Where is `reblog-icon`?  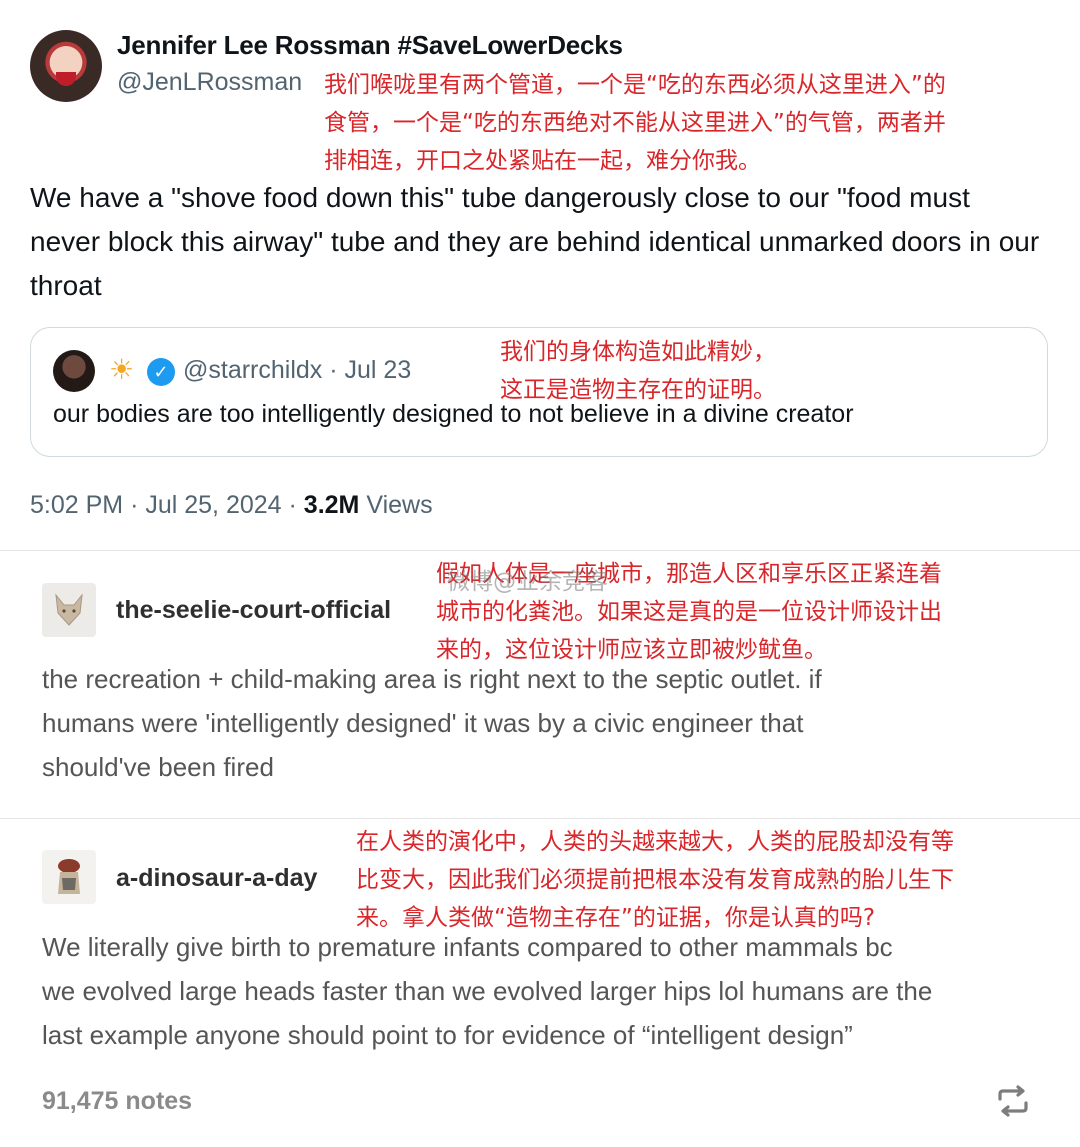 reblog-icon is located at coordinates (1013, 1101).